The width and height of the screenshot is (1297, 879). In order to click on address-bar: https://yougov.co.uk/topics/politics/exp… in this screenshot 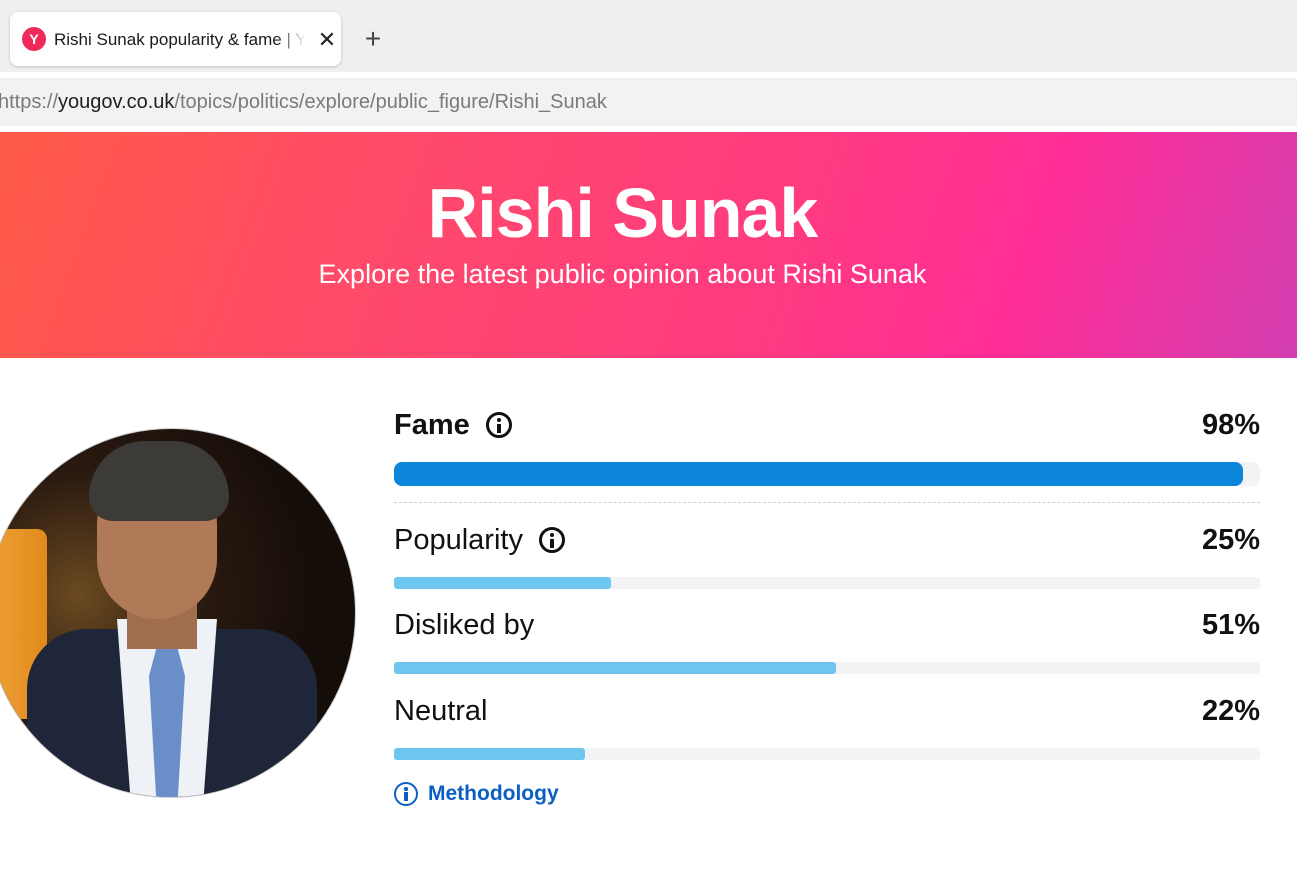, I will do `click(648, 102)`.